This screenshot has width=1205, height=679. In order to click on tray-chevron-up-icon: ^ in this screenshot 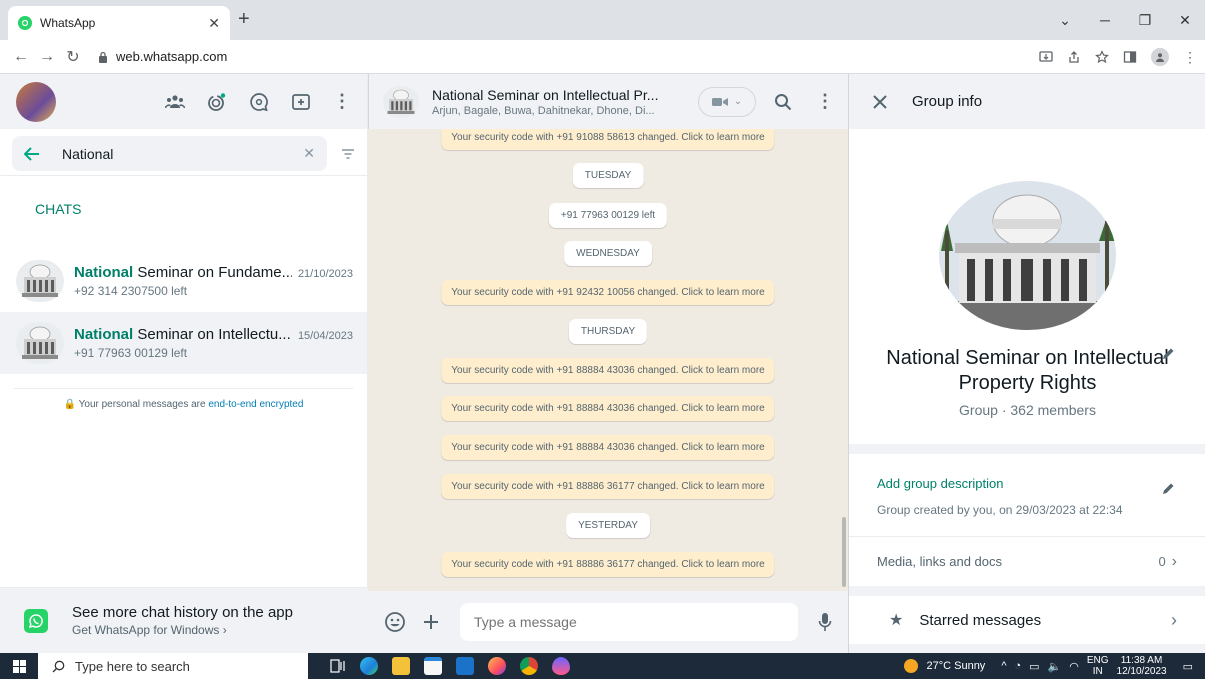, I will do `click(1003, 666)`.